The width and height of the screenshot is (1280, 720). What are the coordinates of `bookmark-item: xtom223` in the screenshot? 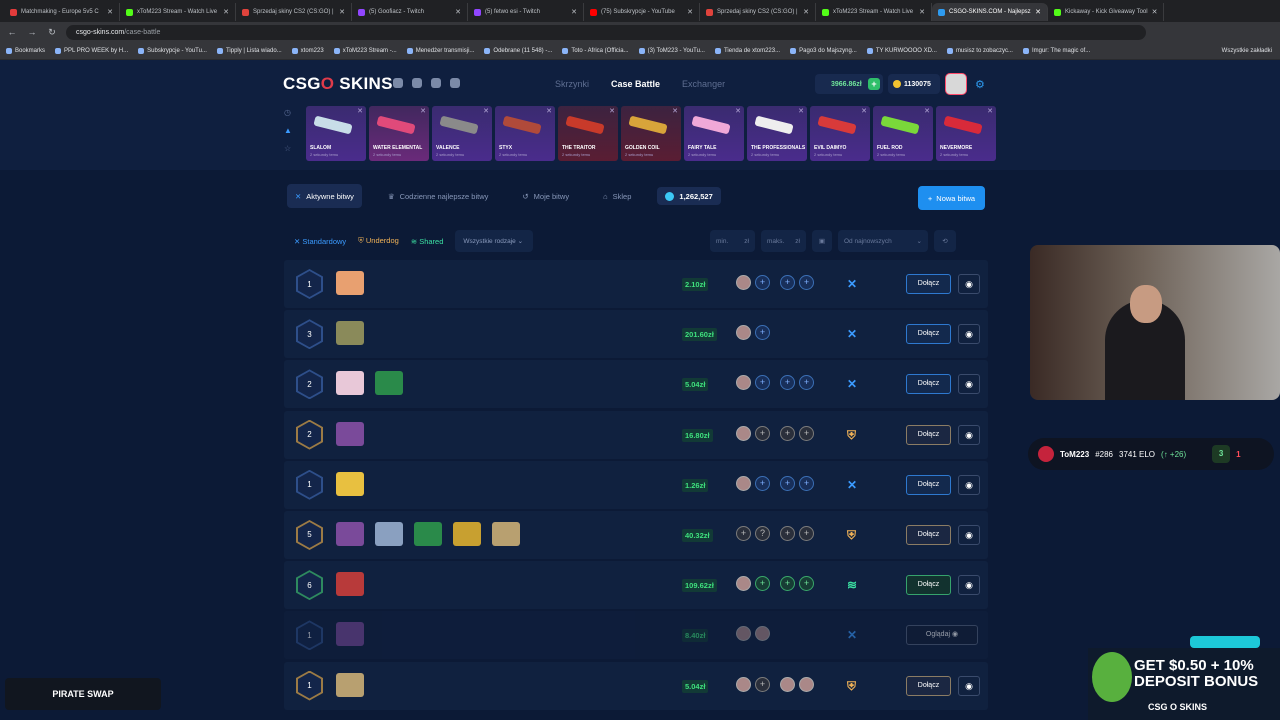 It's located at (307, 50).